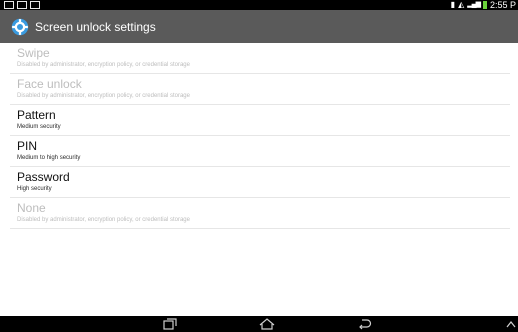 The image size is (518, 332). I want to click on option-title: Password, so click(43, 177).